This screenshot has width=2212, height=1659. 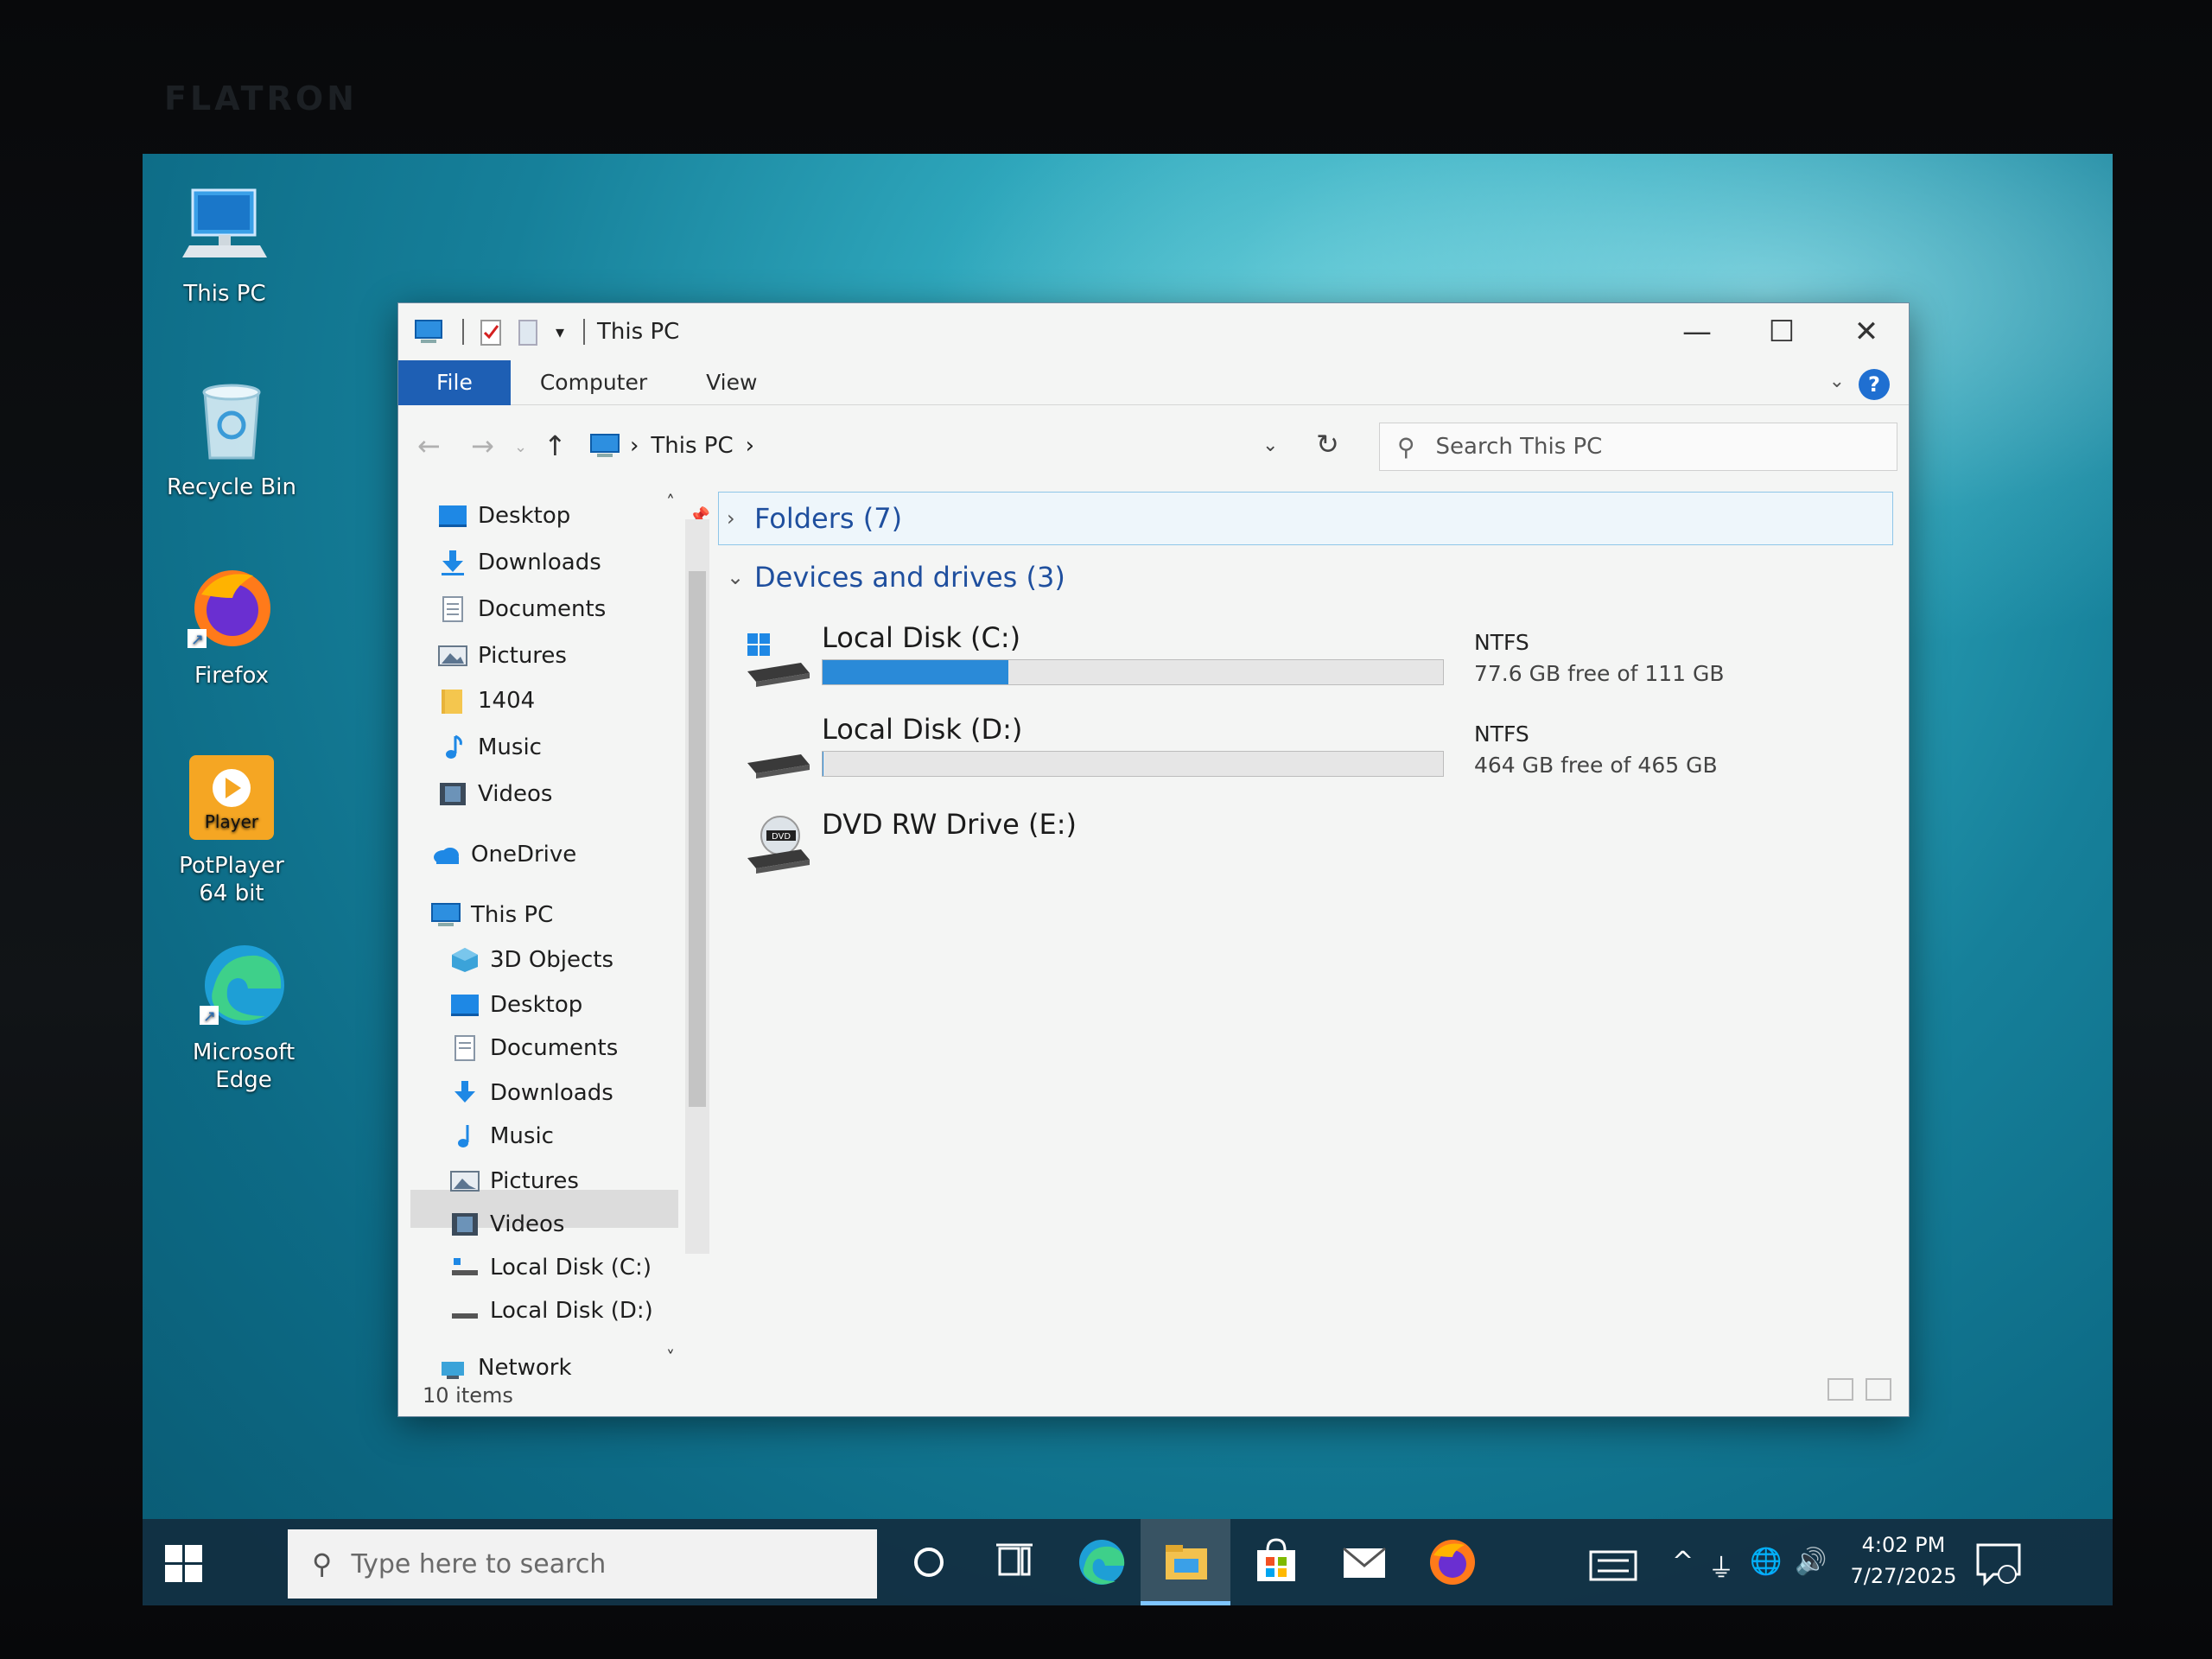 I want to click on nav-item-label: Music, so click(x=522, y=1136).